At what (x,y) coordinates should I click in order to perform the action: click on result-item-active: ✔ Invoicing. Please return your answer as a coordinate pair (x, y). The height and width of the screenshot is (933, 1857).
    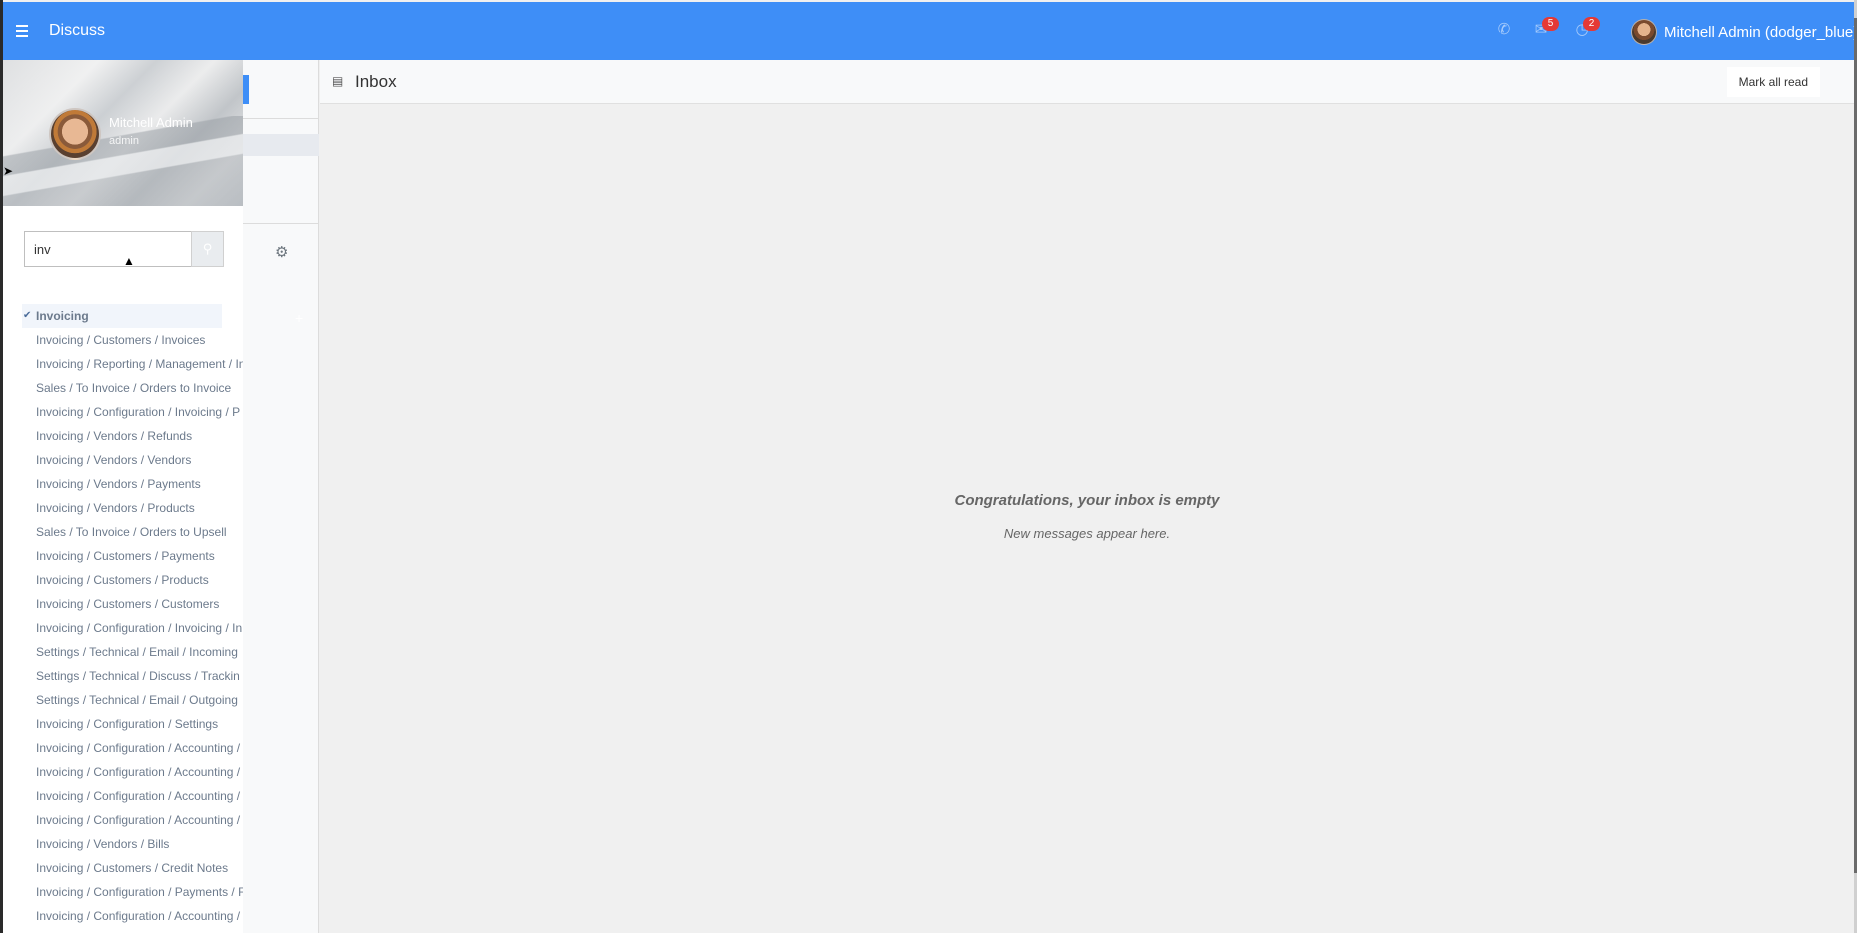
    Looking at the image, I should click on (122, 316).